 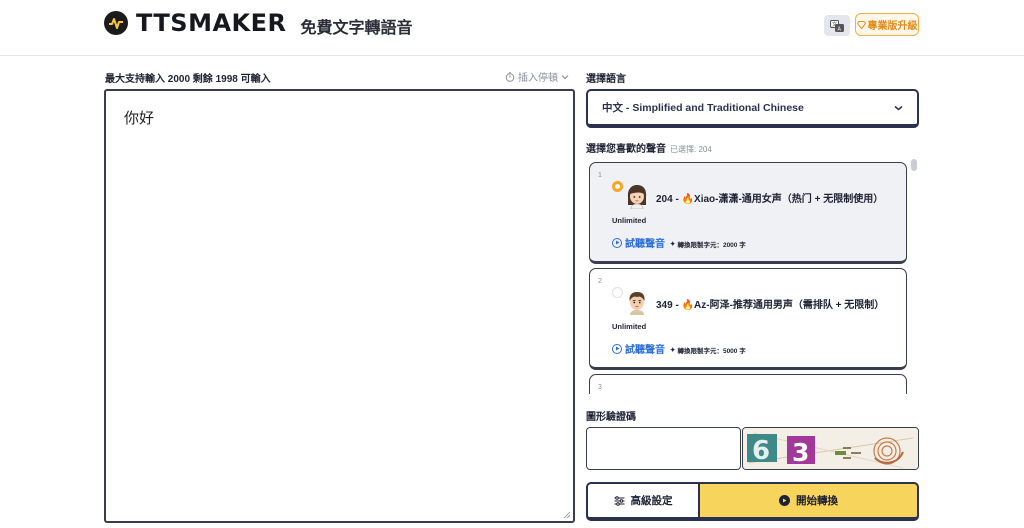 What do you see at coordinates (892, 26) in the screenshot?
I see `pro-upgrade-label: 專業版升級` at bounding box center [892, 26].